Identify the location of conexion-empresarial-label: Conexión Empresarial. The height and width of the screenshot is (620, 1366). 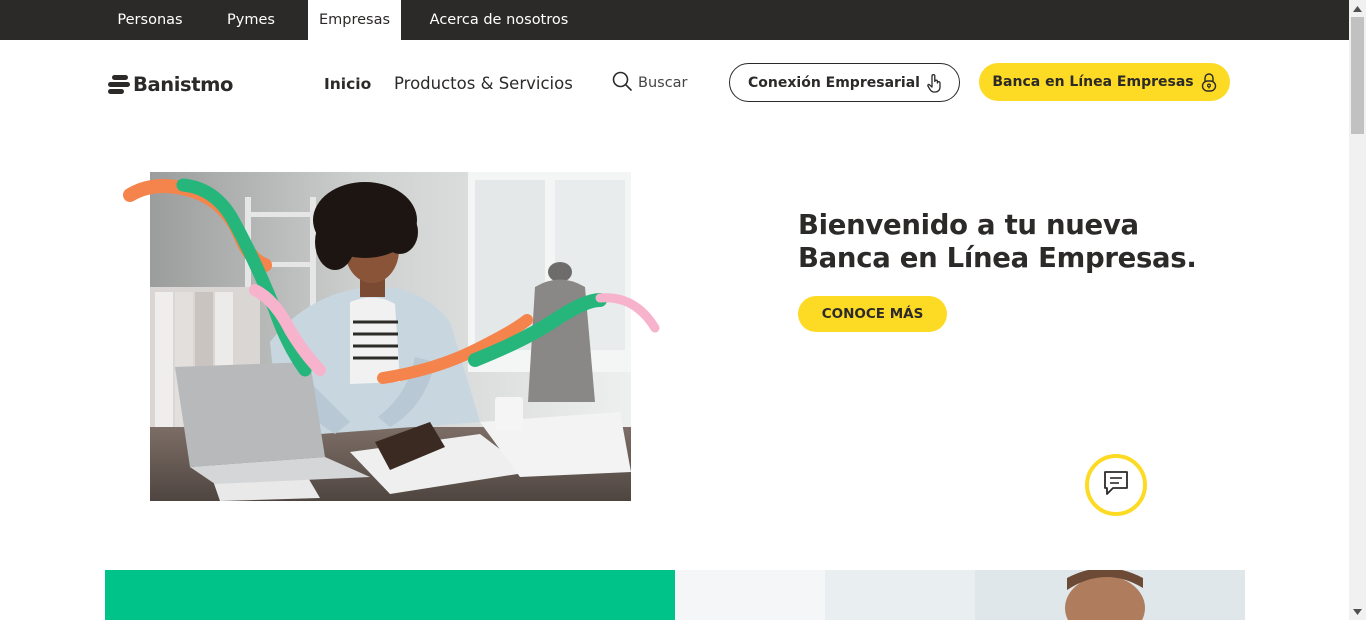
(834, 82).